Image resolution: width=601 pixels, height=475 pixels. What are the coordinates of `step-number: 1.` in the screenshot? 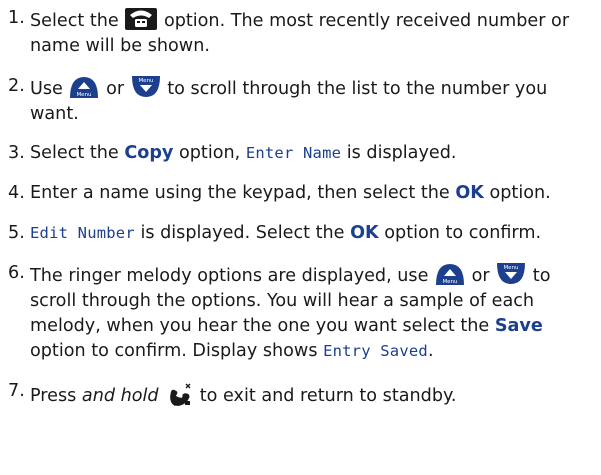 It's located at (16, 18).